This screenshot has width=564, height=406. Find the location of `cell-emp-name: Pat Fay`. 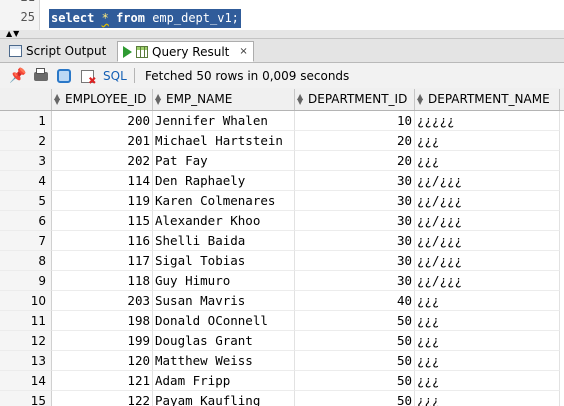

cell-emp-name: Pat Fay is located at coordinates (224, 161).